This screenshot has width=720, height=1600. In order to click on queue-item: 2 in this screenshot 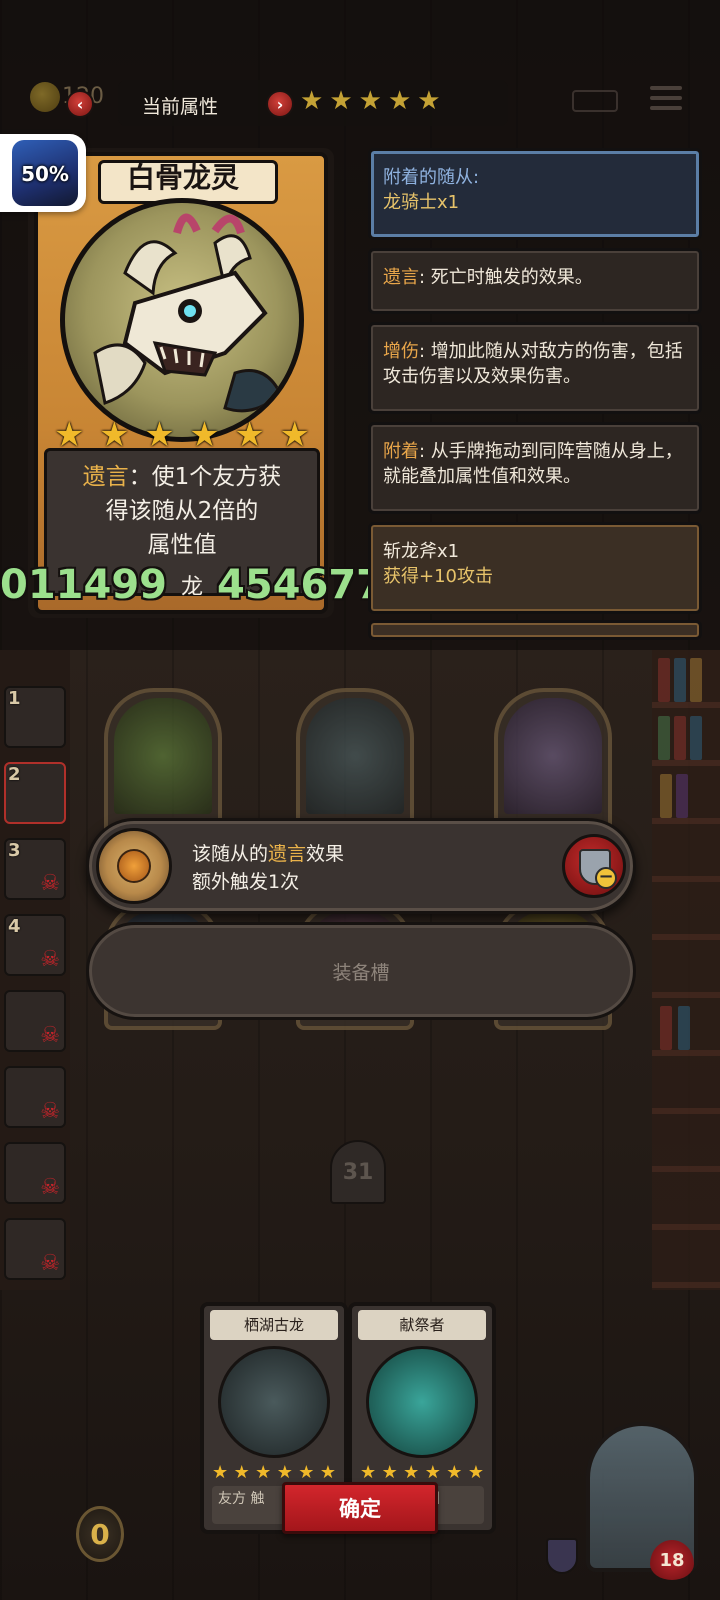, I will do `click(35, 793)`.